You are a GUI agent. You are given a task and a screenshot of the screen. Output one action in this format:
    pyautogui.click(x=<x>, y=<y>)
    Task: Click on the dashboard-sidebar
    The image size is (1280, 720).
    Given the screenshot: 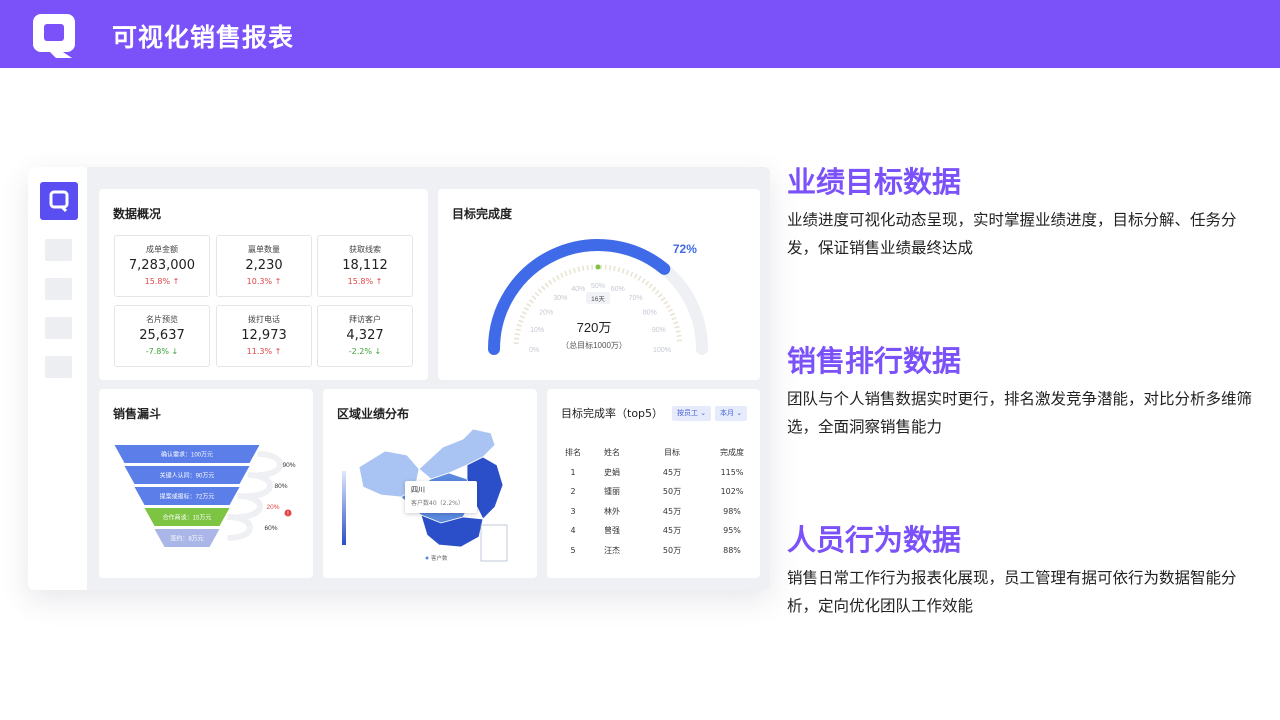 What is the action you would take?
    pyautogui.click(x=57, y=378)
    